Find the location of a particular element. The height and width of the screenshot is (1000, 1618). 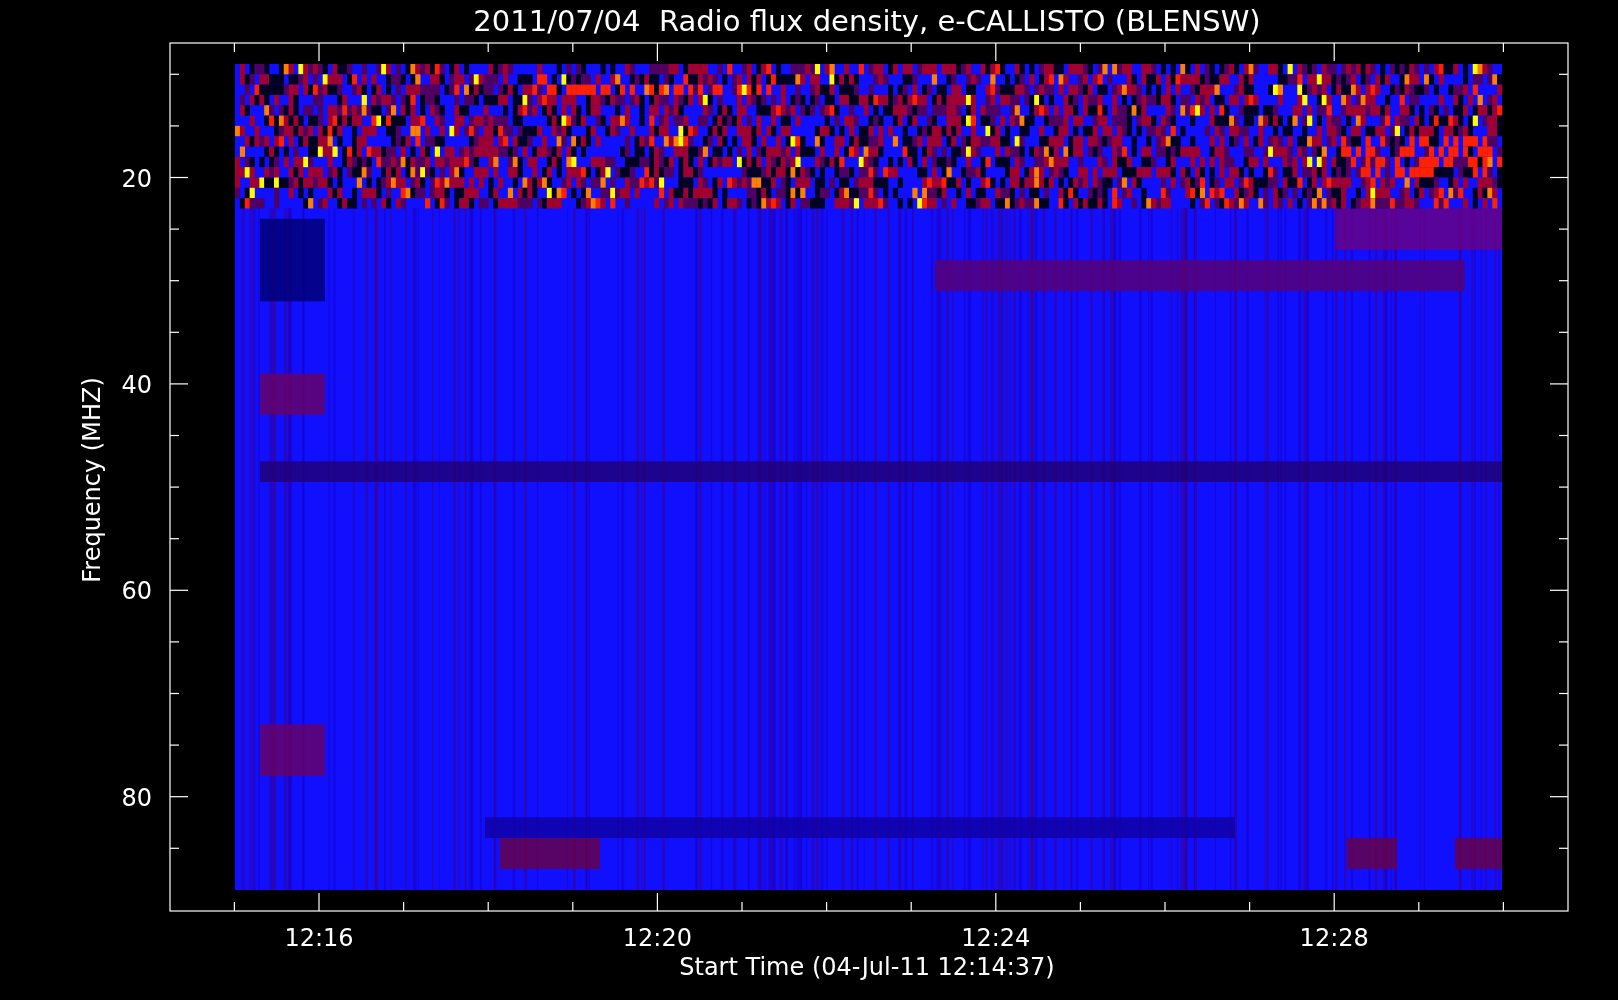

y-tick-label: 40 is located at coordinates (136, 384).